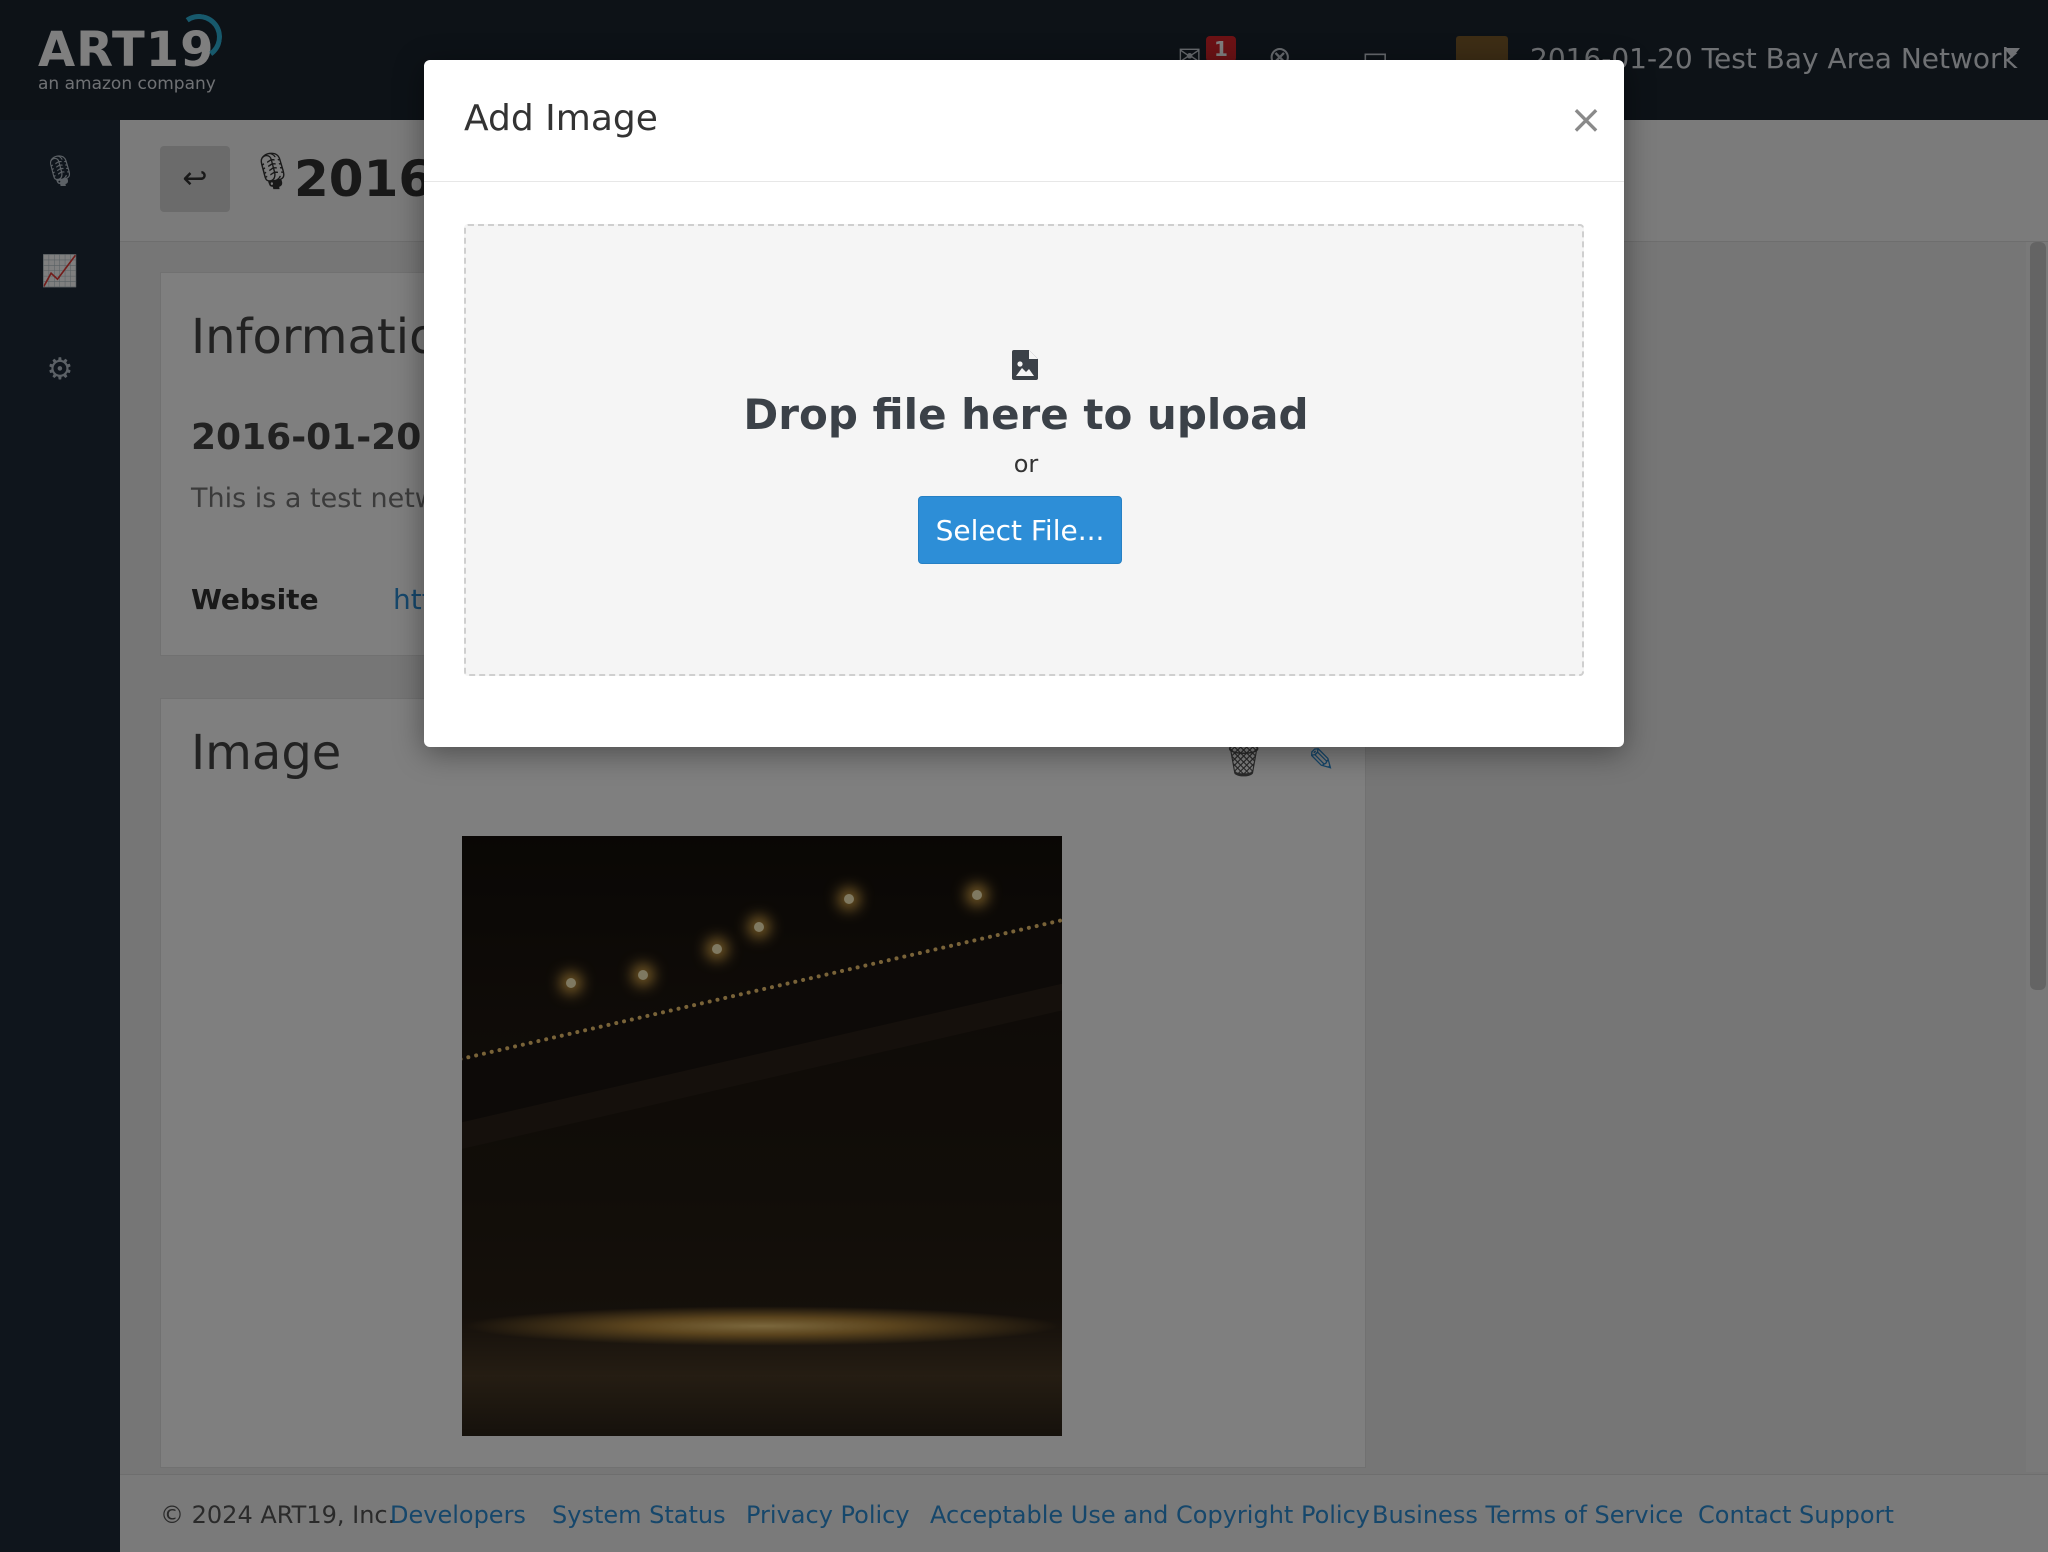 This screenshot has height=1552, width=2048. I want to click on file-image-icon, so click(1025, 365).